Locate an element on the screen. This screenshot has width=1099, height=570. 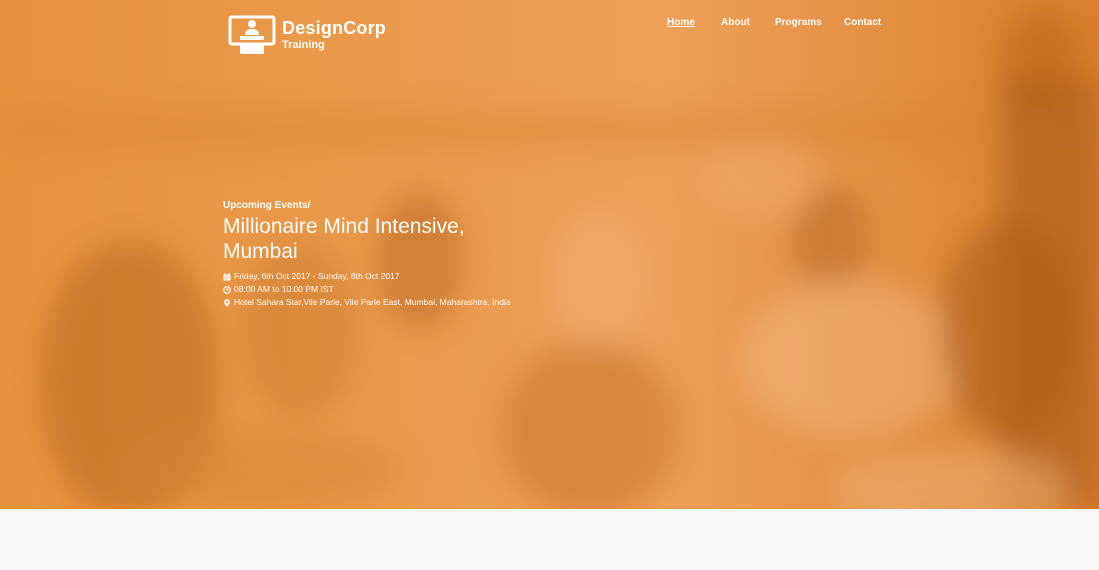
nav-contact: Contact is located at coordinates (862, 22).